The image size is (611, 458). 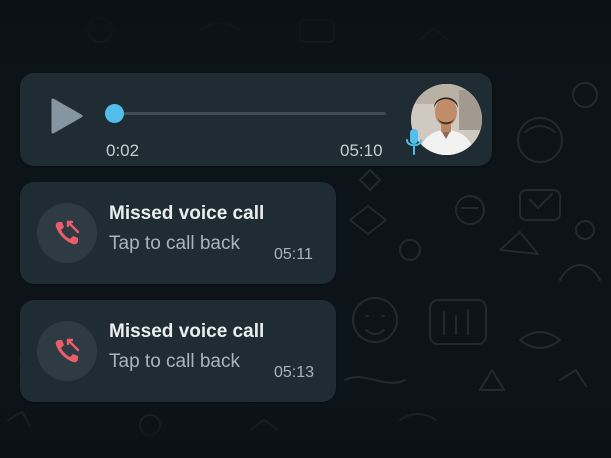 What do you see at coordinates (294, 372) in the screenshot?
I see `call-time: 05:13` at bounding box center [294, 372].